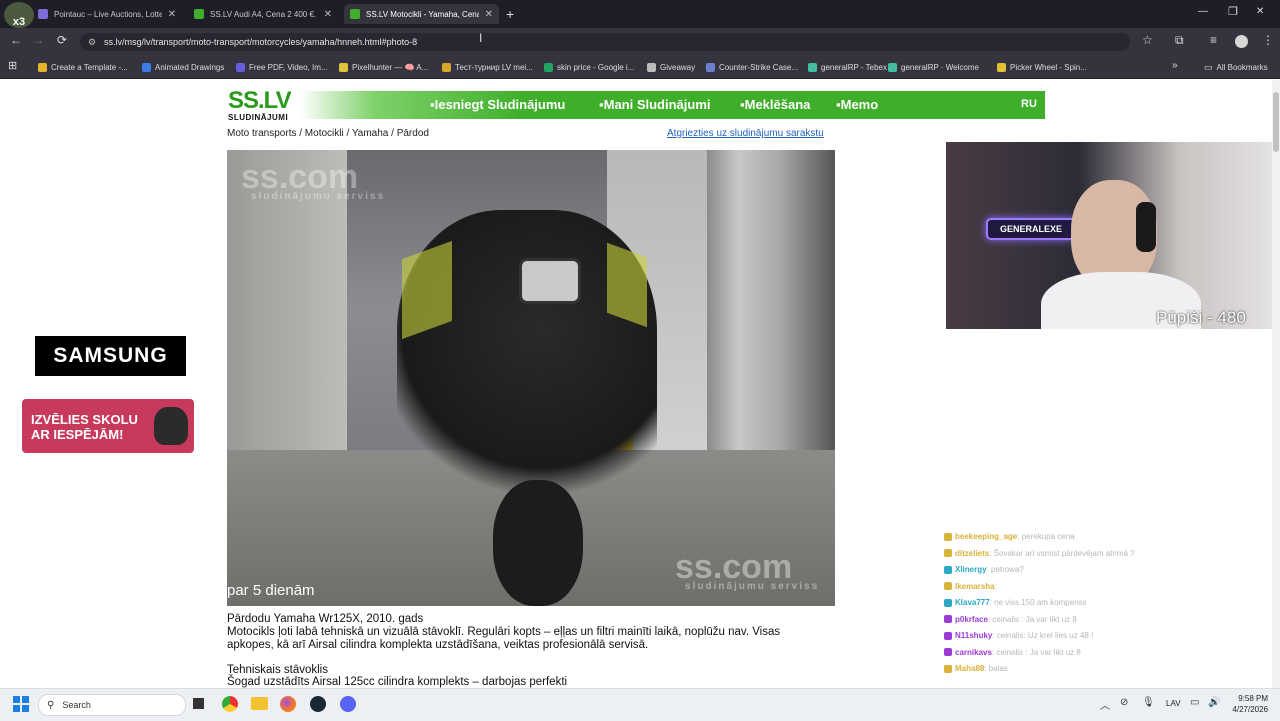 This screenshot has height=721, width=1280. Describe the element at coordinates (1268, 40) in the screenshot. I see `menu-icon: ⋮` at that location.